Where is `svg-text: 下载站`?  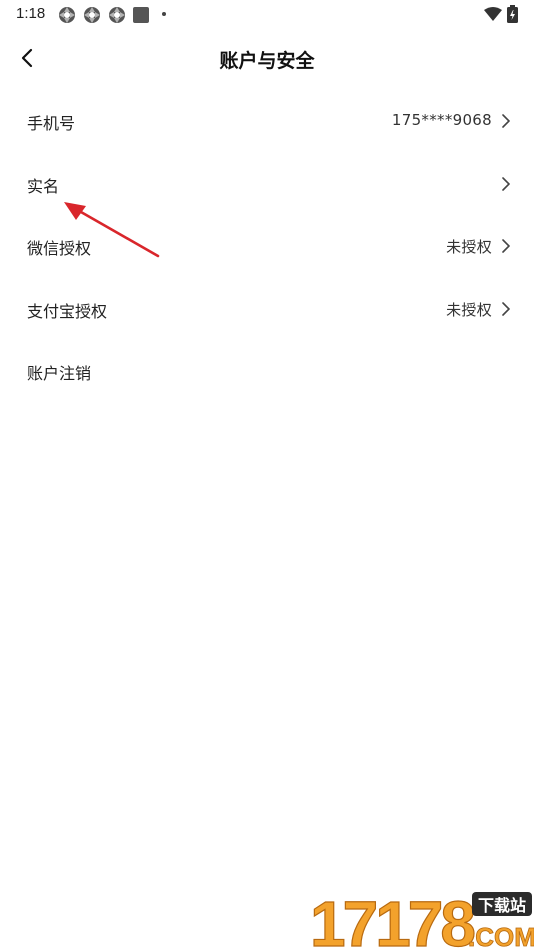
svg-text: 下载站 is located at coordinates (502, 905).